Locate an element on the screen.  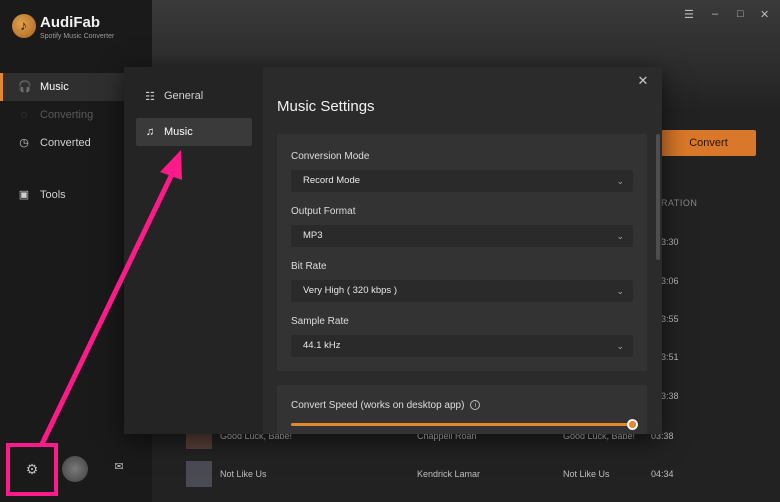
sliders-icon: ☷ is located at coordinates (150, 96).